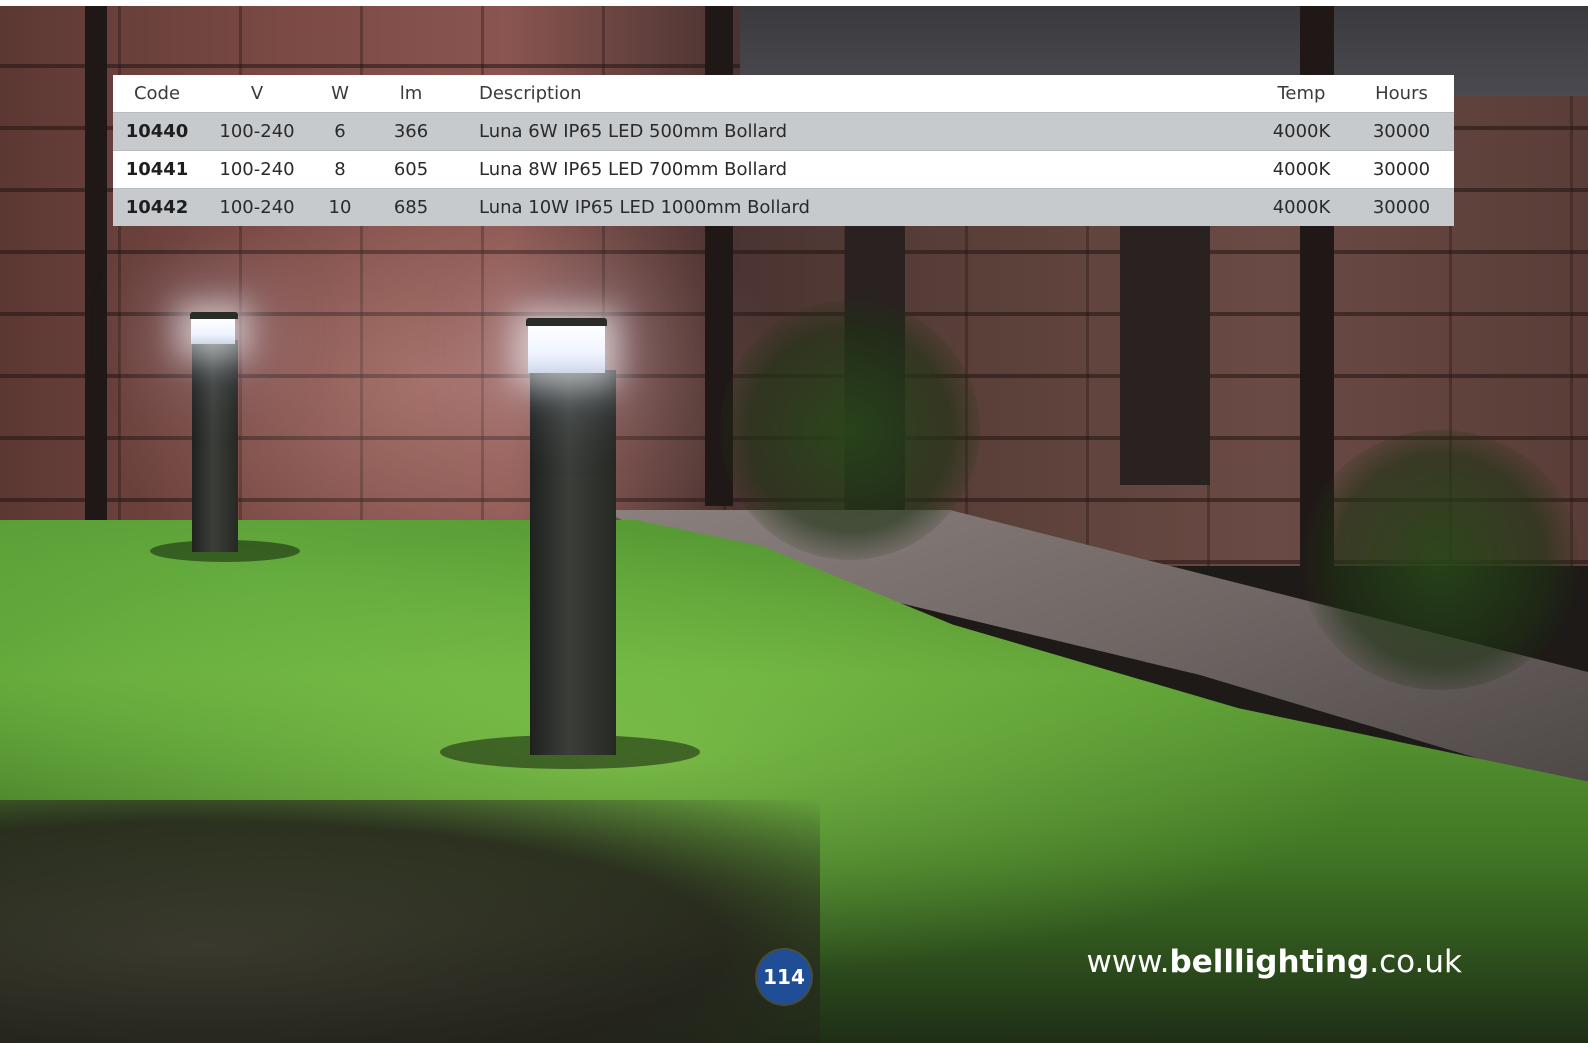 This screenshot has height=1043, width=1588. I want to click on page-number: 114, so click(784, 977).